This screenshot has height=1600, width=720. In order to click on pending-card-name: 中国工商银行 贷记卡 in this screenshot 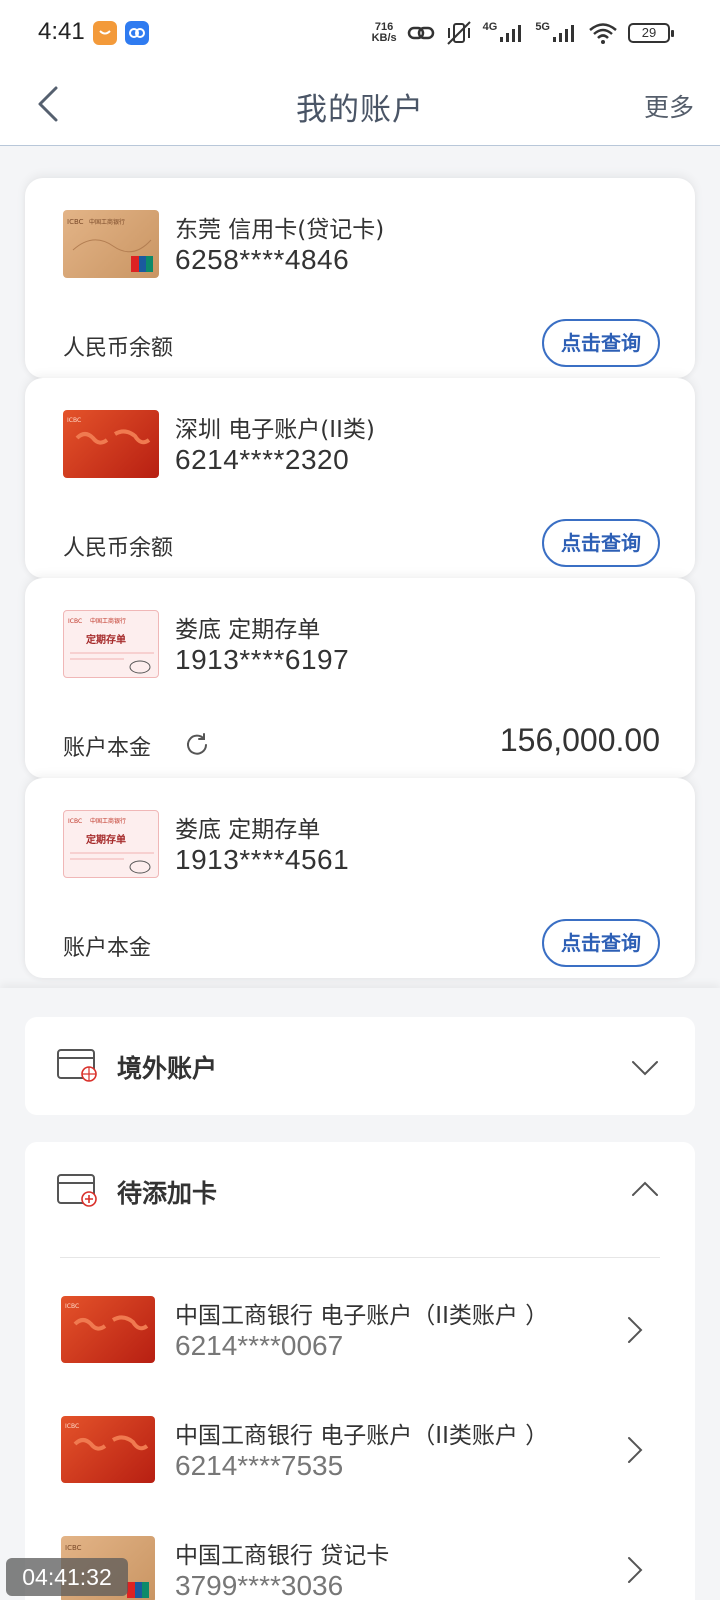, I will do `click(282, 1556)`.